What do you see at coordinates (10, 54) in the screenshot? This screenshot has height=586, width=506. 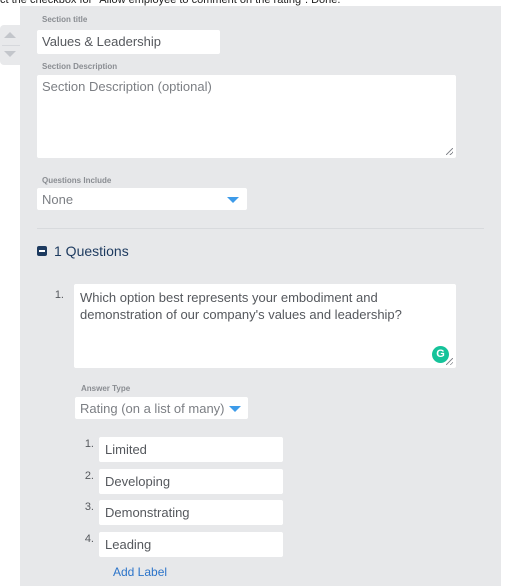 I see `move-down-icon` at bounding box center [10, 54].